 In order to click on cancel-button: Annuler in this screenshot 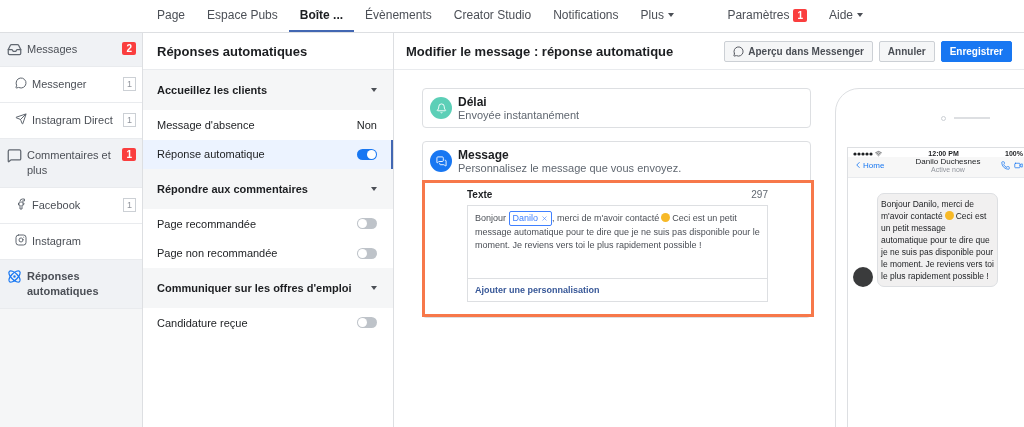, I will do `click(906, 51)`.